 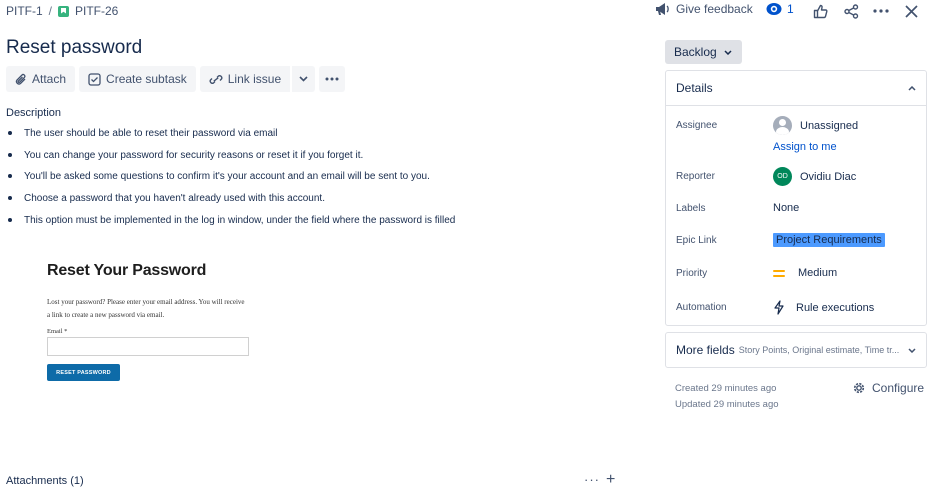 I want to click on epic-link-row: Epic Link Project Requirements, so click(x=798, y=240).